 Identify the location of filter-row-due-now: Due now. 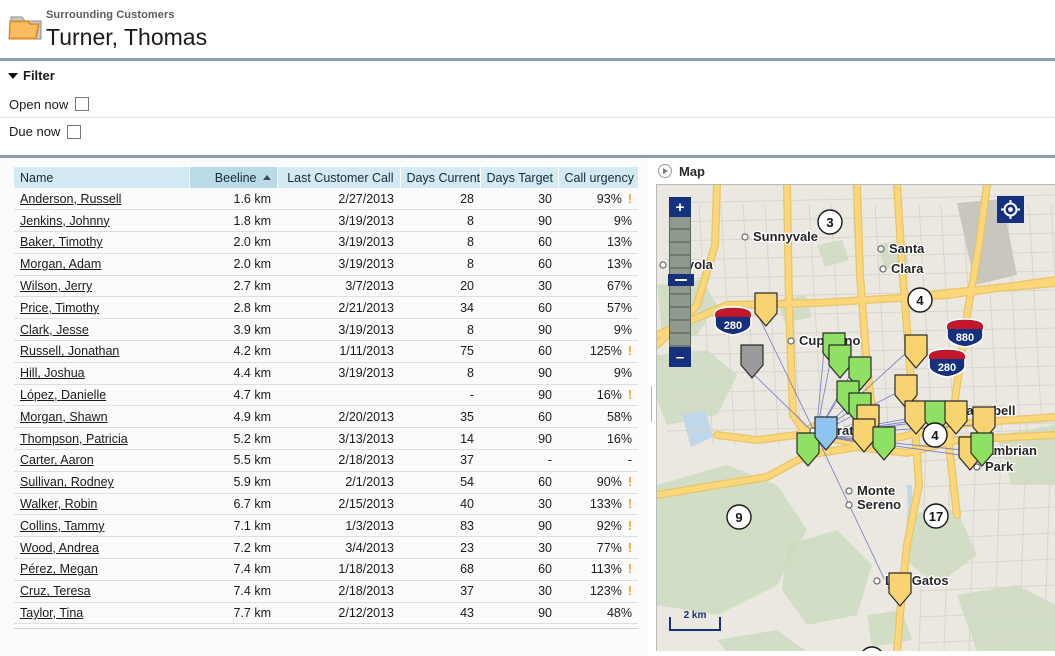
(527, 131).